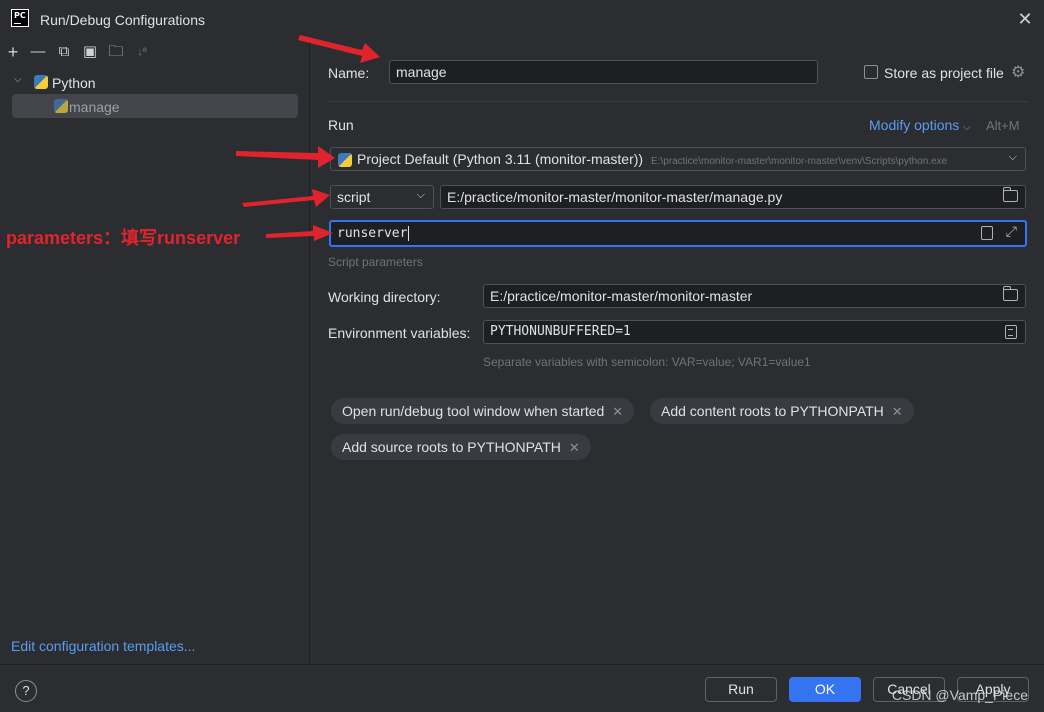  I want to click on script-parameters-hint: Script parameters, so click(375, 262).